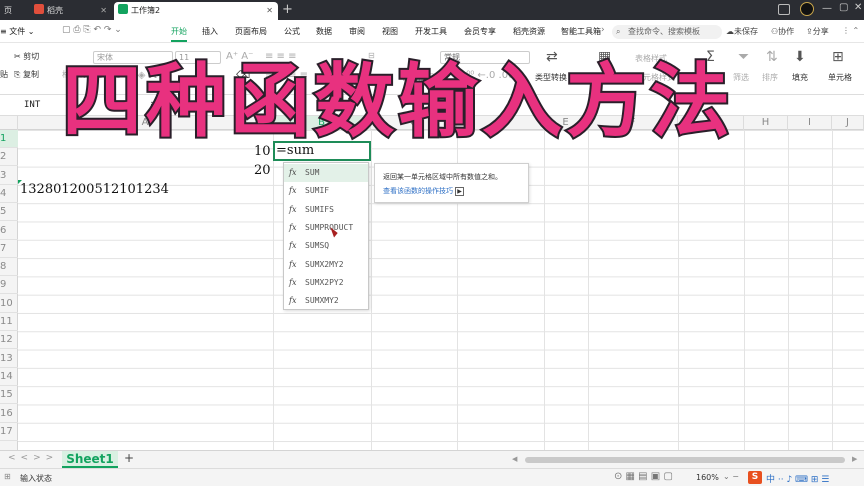  I want to click on row-header: 6, so click(9, 231).